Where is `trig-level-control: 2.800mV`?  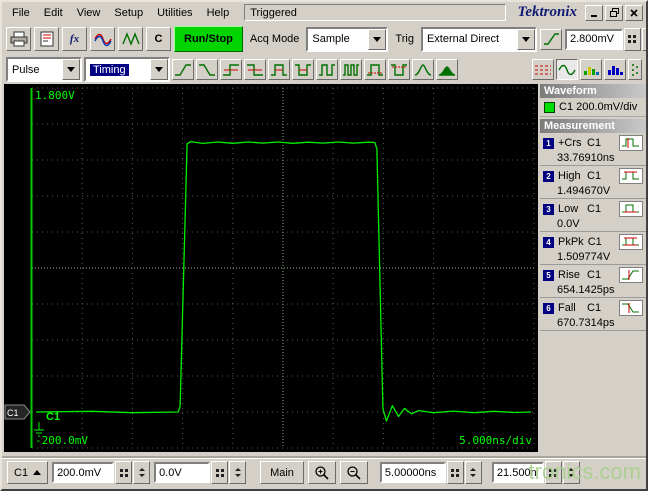 trig-level-control: 2.800mV is located at coordinates (605, 39).